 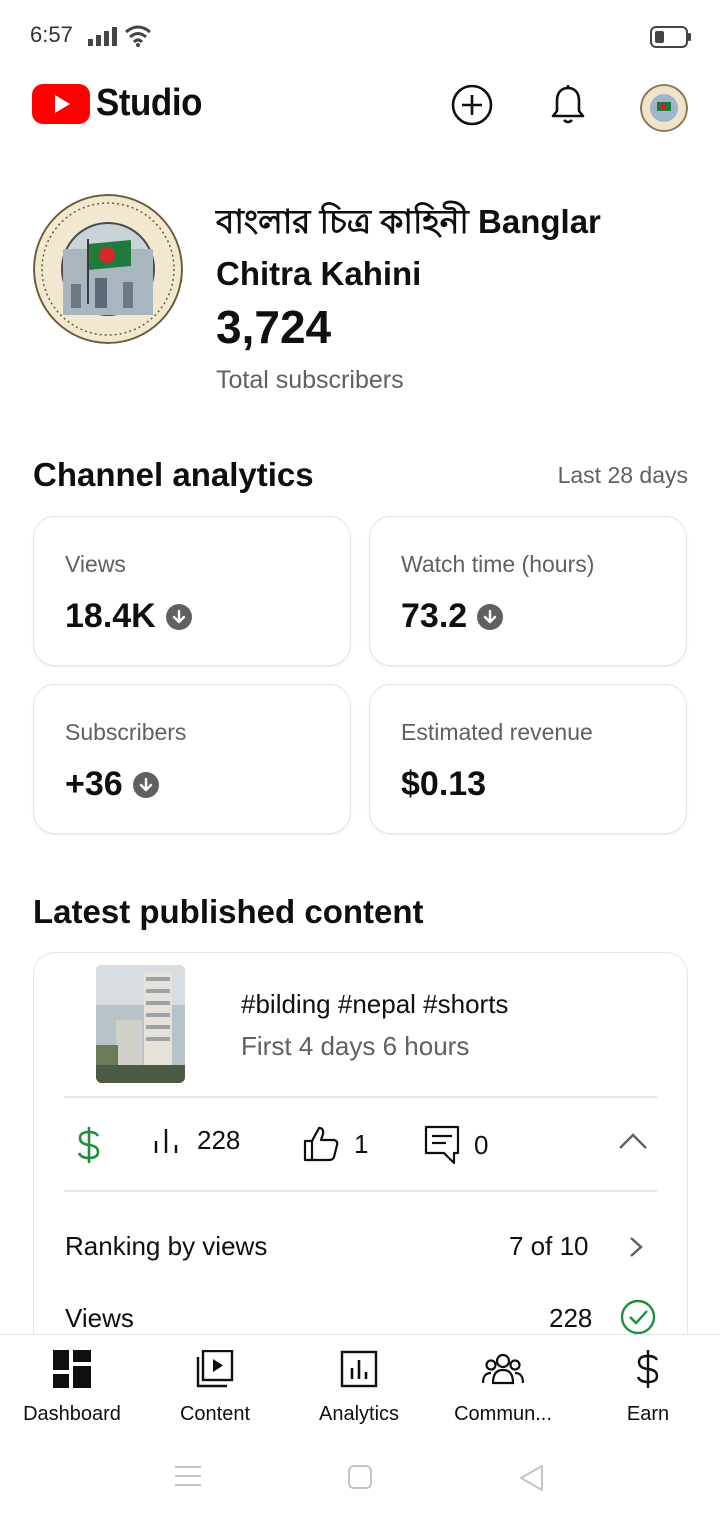 I want to click on analytics-range: Last 28 days, so click(x=622, y=475).